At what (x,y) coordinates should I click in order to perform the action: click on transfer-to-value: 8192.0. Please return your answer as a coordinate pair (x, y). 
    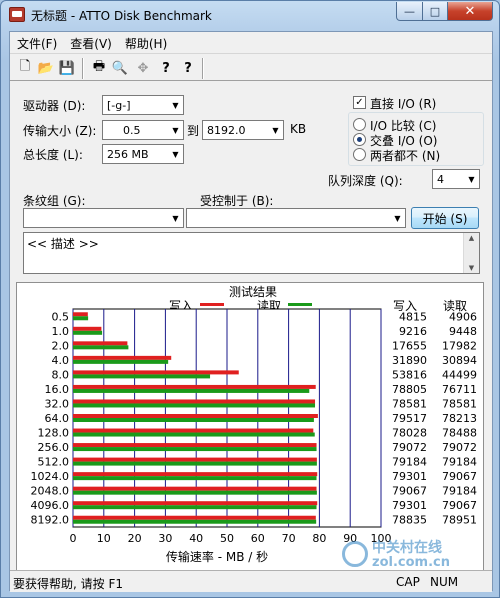
    Looking at the image, I should click on (226, 130).